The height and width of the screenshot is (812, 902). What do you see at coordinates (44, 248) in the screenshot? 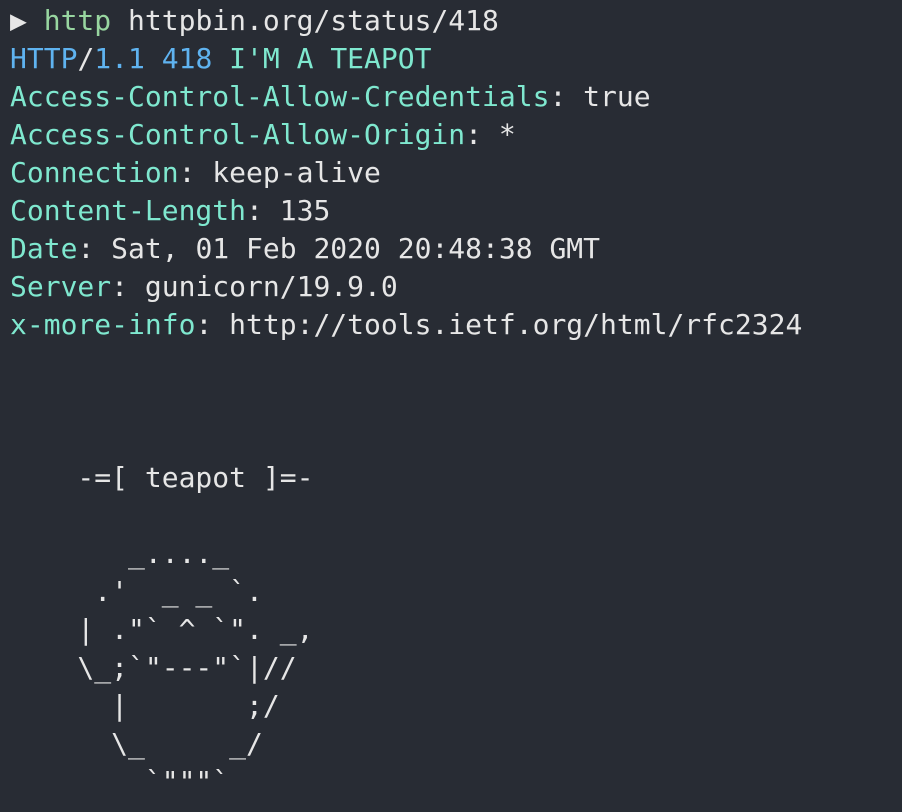
I see `header-name: Date` at bounding box center [44, 248].